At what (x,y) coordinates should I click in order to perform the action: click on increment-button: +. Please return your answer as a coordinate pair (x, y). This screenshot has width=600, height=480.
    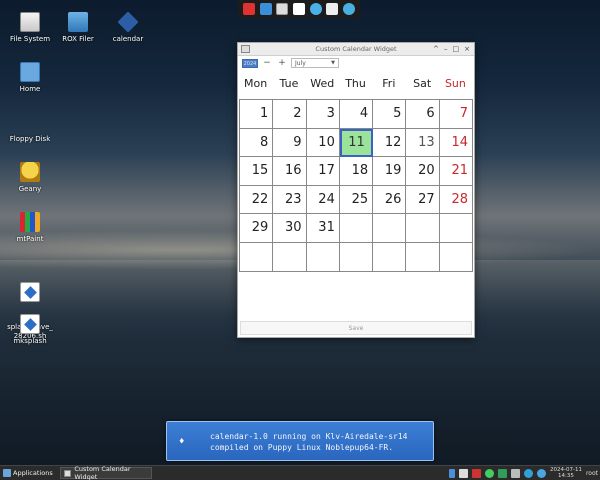
    Looking at the image, I should click on (282, 63).